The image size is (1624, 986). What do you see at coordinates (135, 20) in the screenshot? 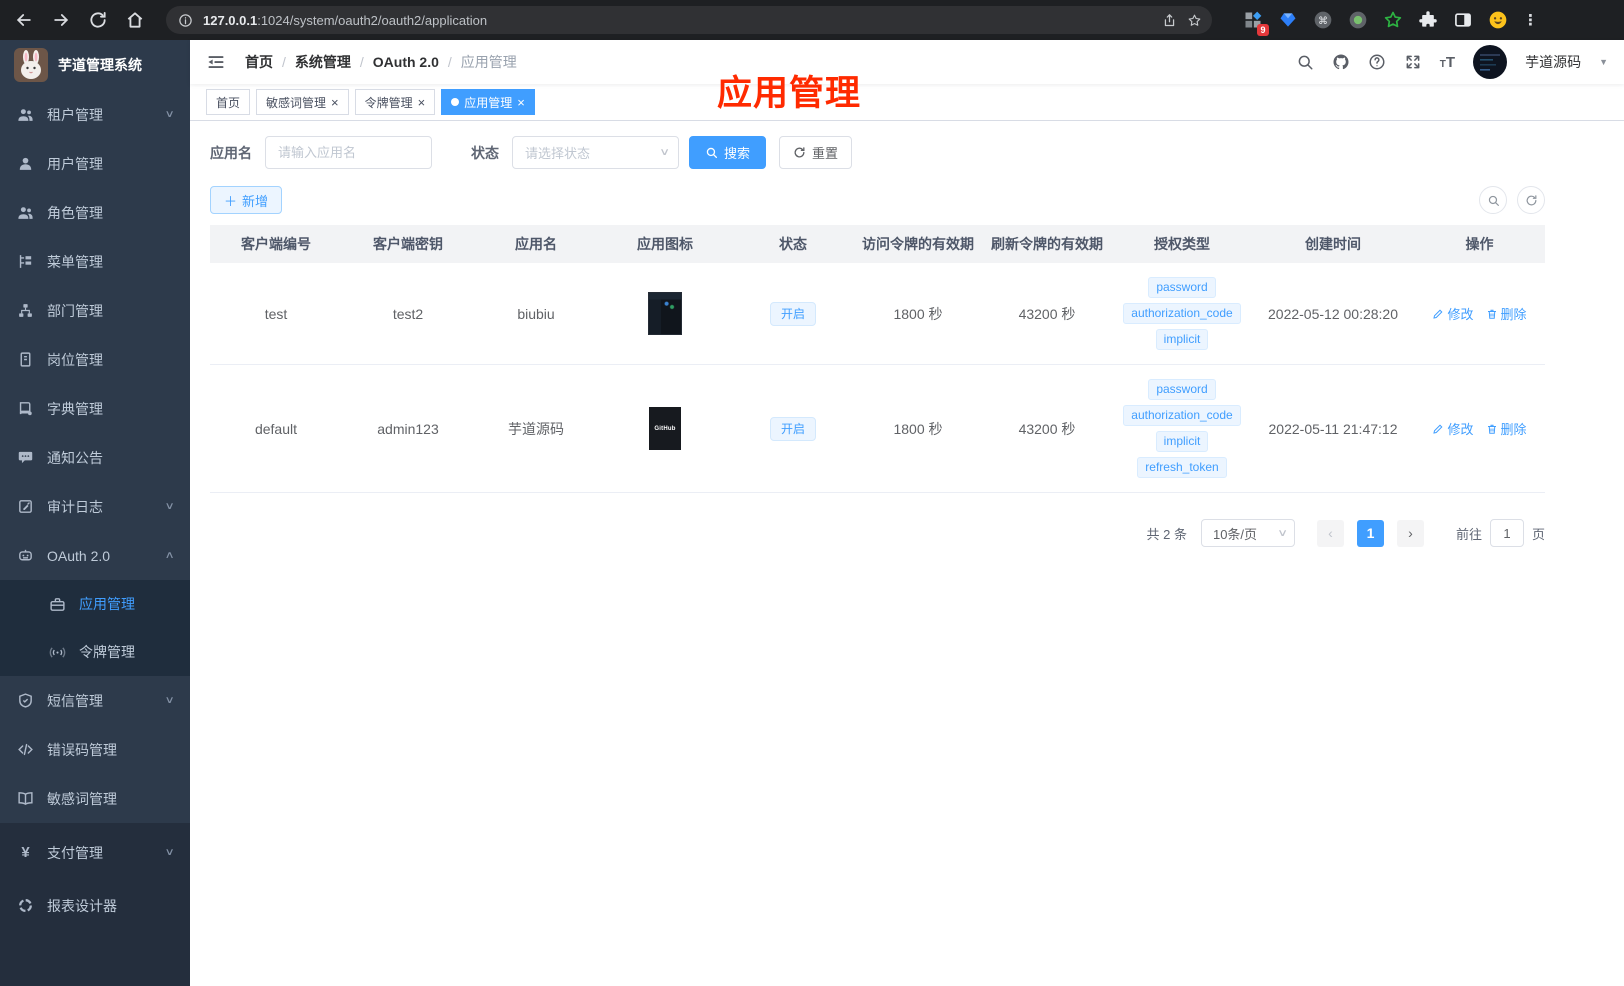
I see `browser-home-icon` at bounding box center [135, 20].